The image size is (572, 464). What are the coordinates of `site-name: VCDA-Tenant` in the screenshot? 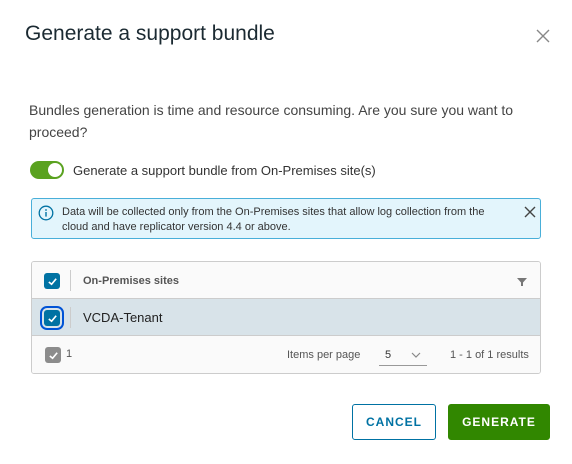 It's located at (123, 317).